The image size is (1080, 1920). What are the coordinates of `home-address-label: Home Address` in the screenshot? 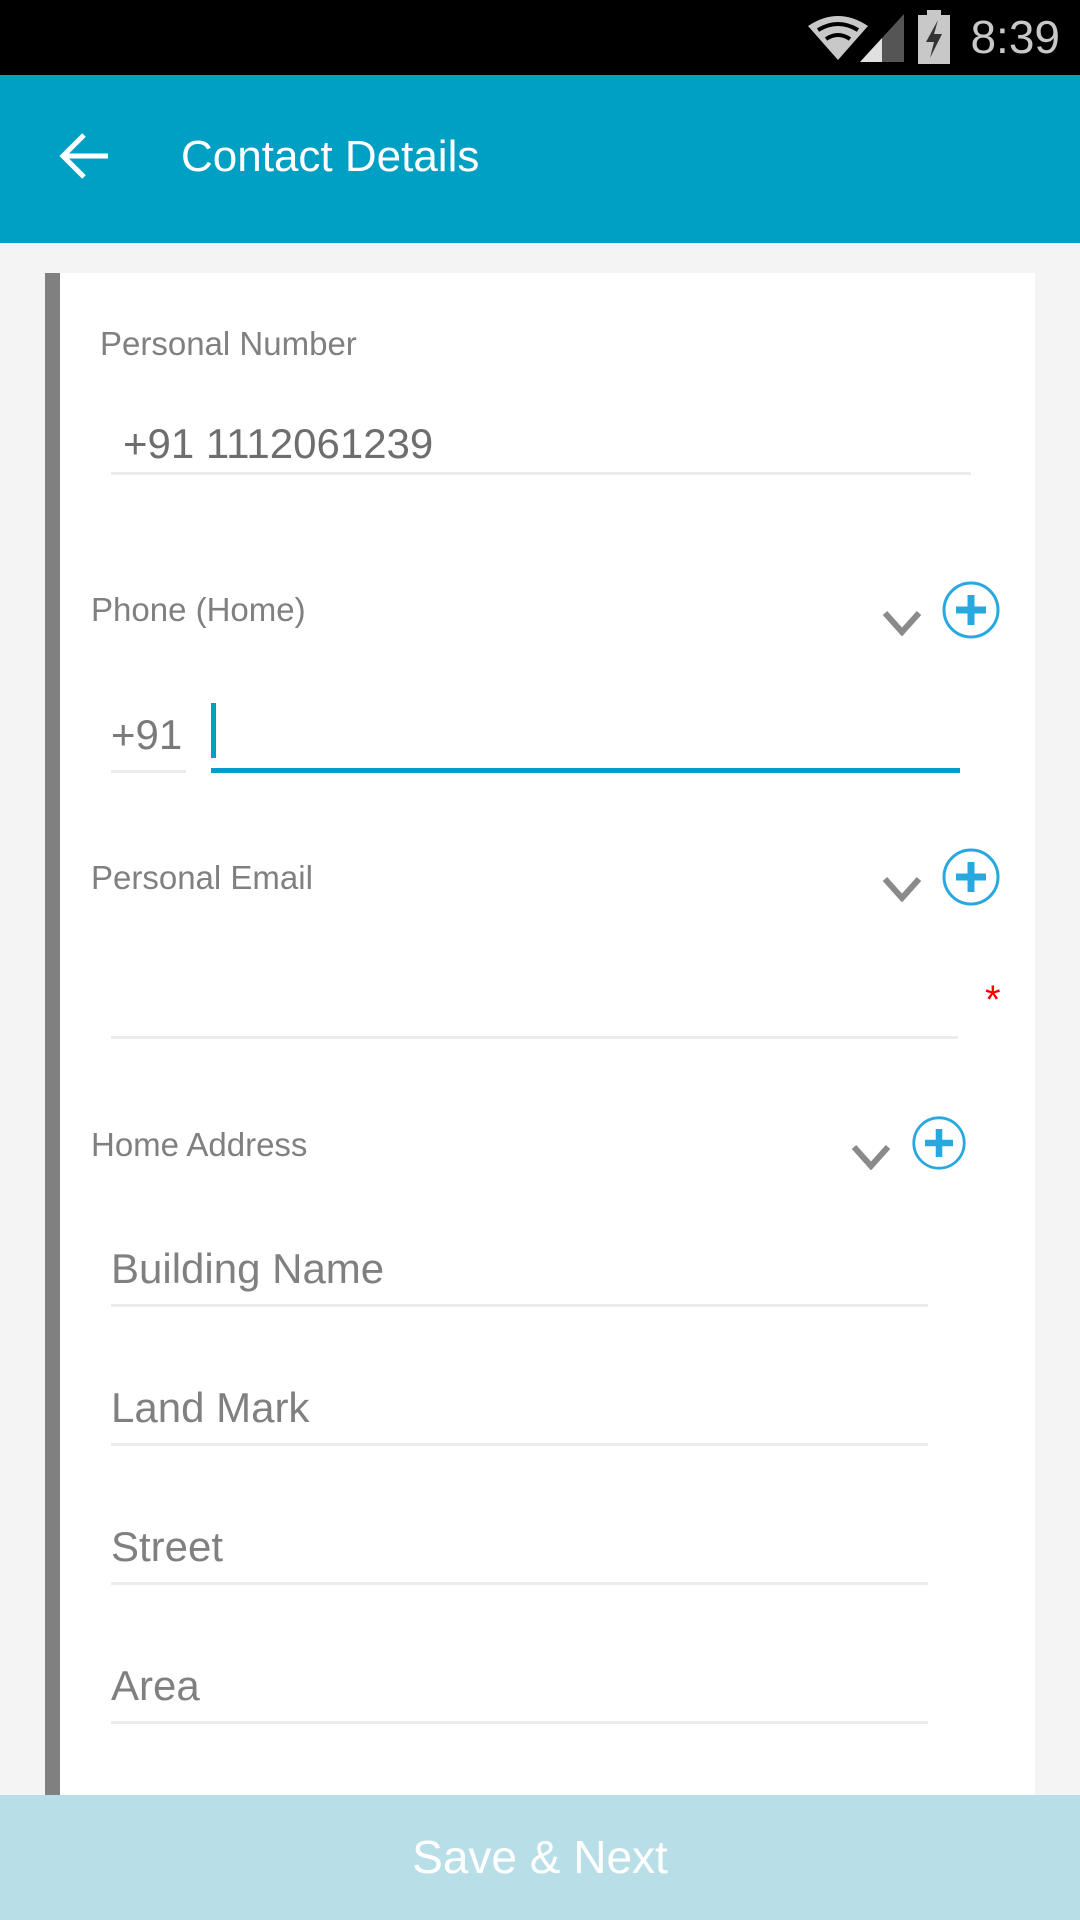 It's located at (199, 1144).